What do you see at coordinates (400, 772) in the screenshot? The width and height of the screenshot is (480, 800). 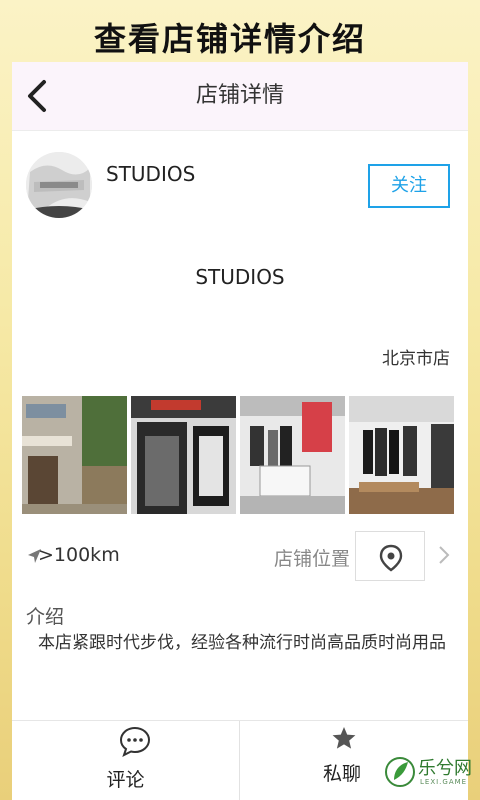 I see `leaf-logo-icon` at bounding box center [400, 772].